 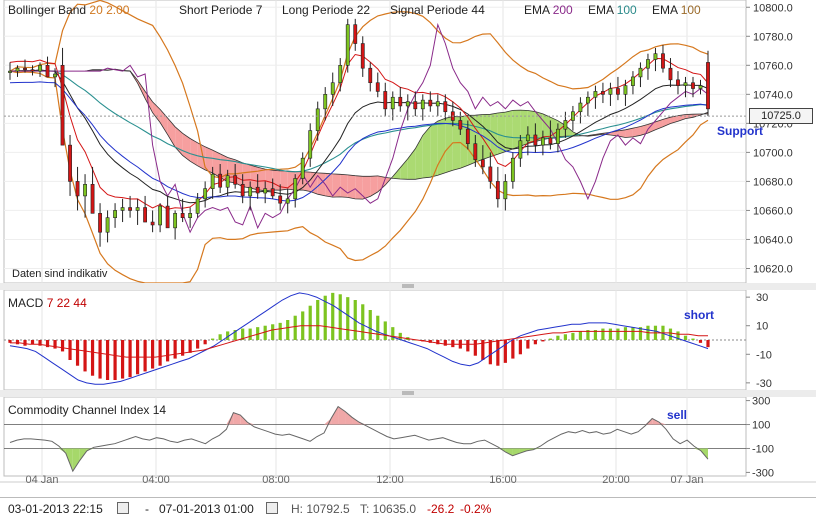 What do you see at coordinates (388, 509) in the screenshot?
I see `low-value: T: 10635.0` at bounding box center [388, 509].